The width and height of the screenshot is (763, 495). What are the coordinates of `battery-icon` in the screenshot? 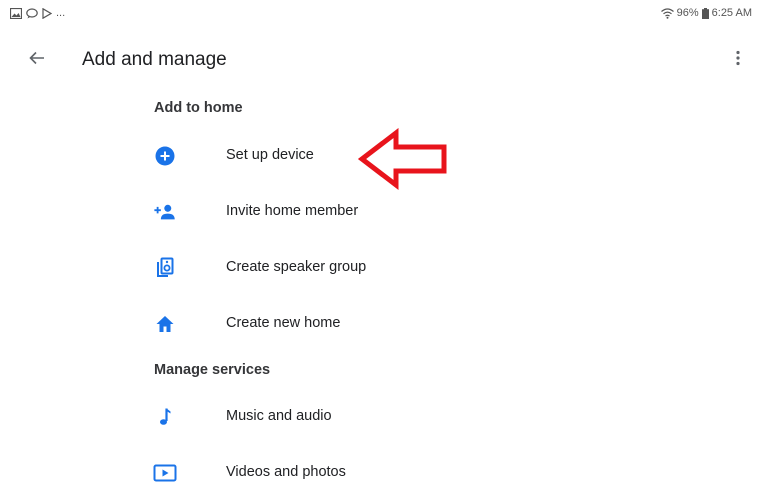 It's located at (705, 13).